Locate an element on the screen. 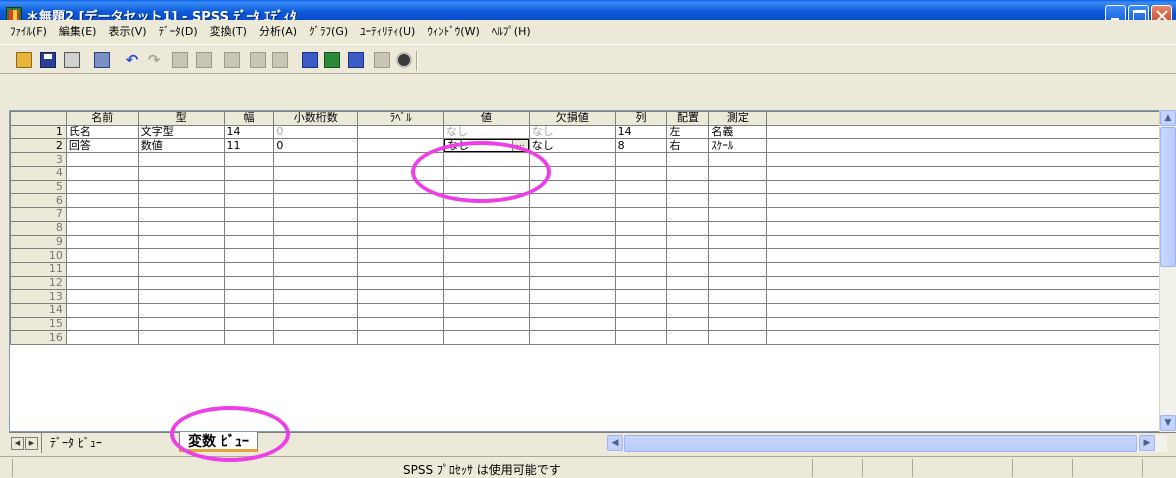  cell-name: 氏名 is located at coordinates (102, 132).